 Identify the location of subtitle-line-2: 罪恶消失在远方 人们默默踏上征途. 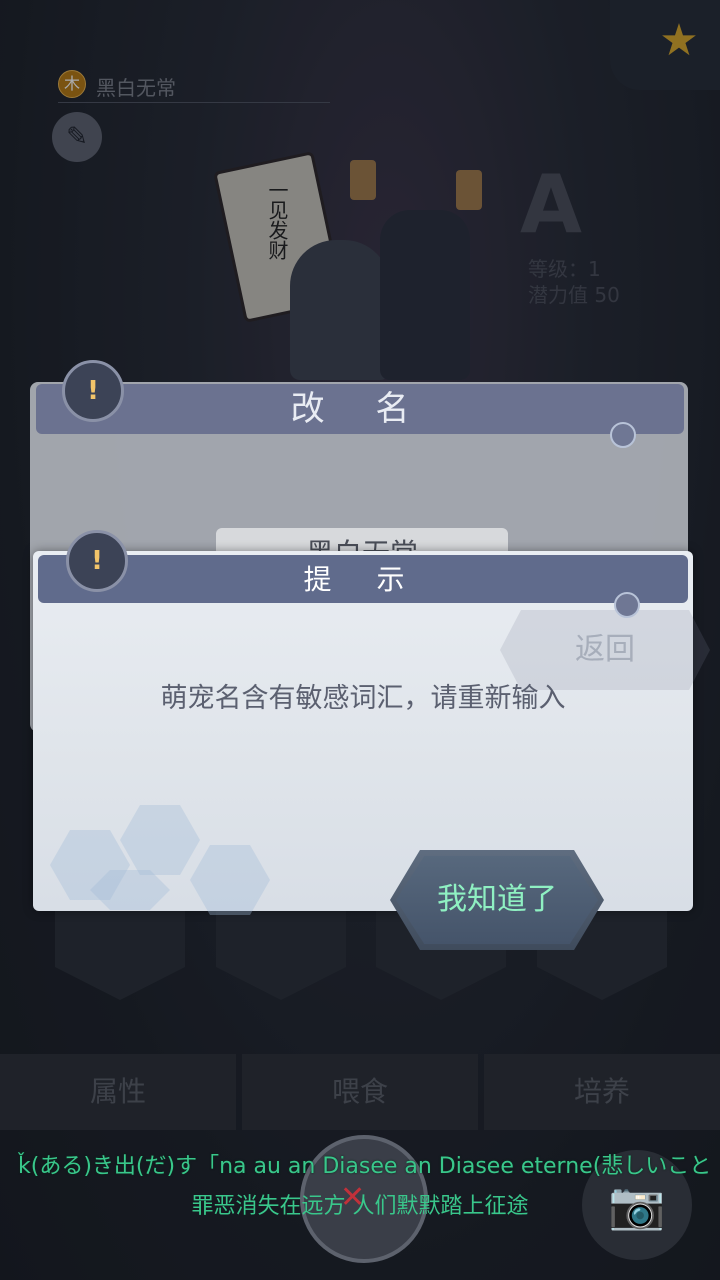
(360, 1206).